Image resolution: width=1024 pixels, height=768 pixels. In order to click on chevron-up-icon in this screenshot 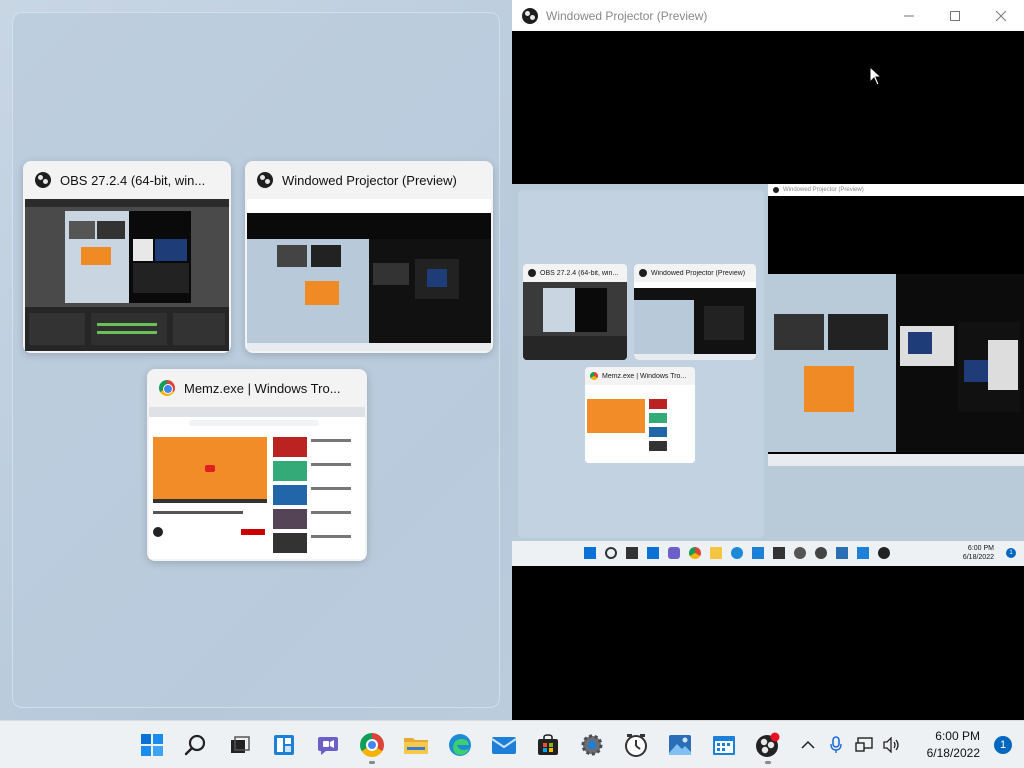, I will do `click(808, 744)`.